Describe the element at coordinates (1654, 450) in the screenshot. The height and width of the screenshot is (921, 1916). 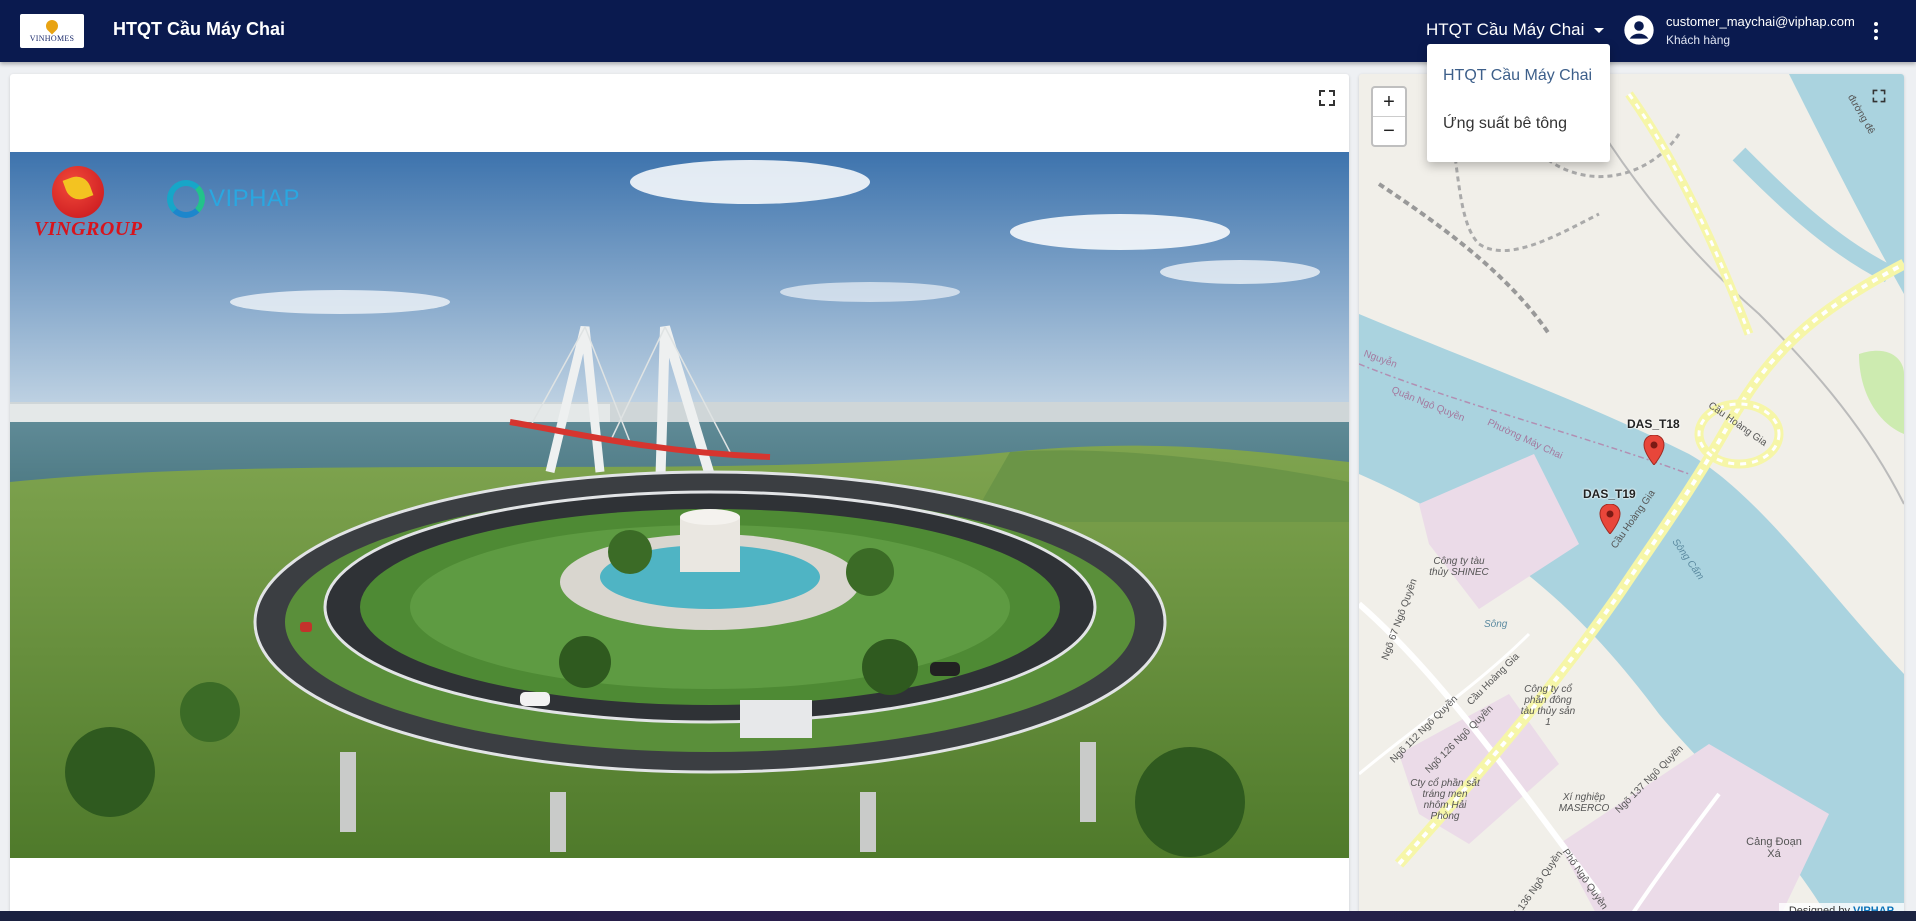
I see `sensor-marker-das-t18` at that location.